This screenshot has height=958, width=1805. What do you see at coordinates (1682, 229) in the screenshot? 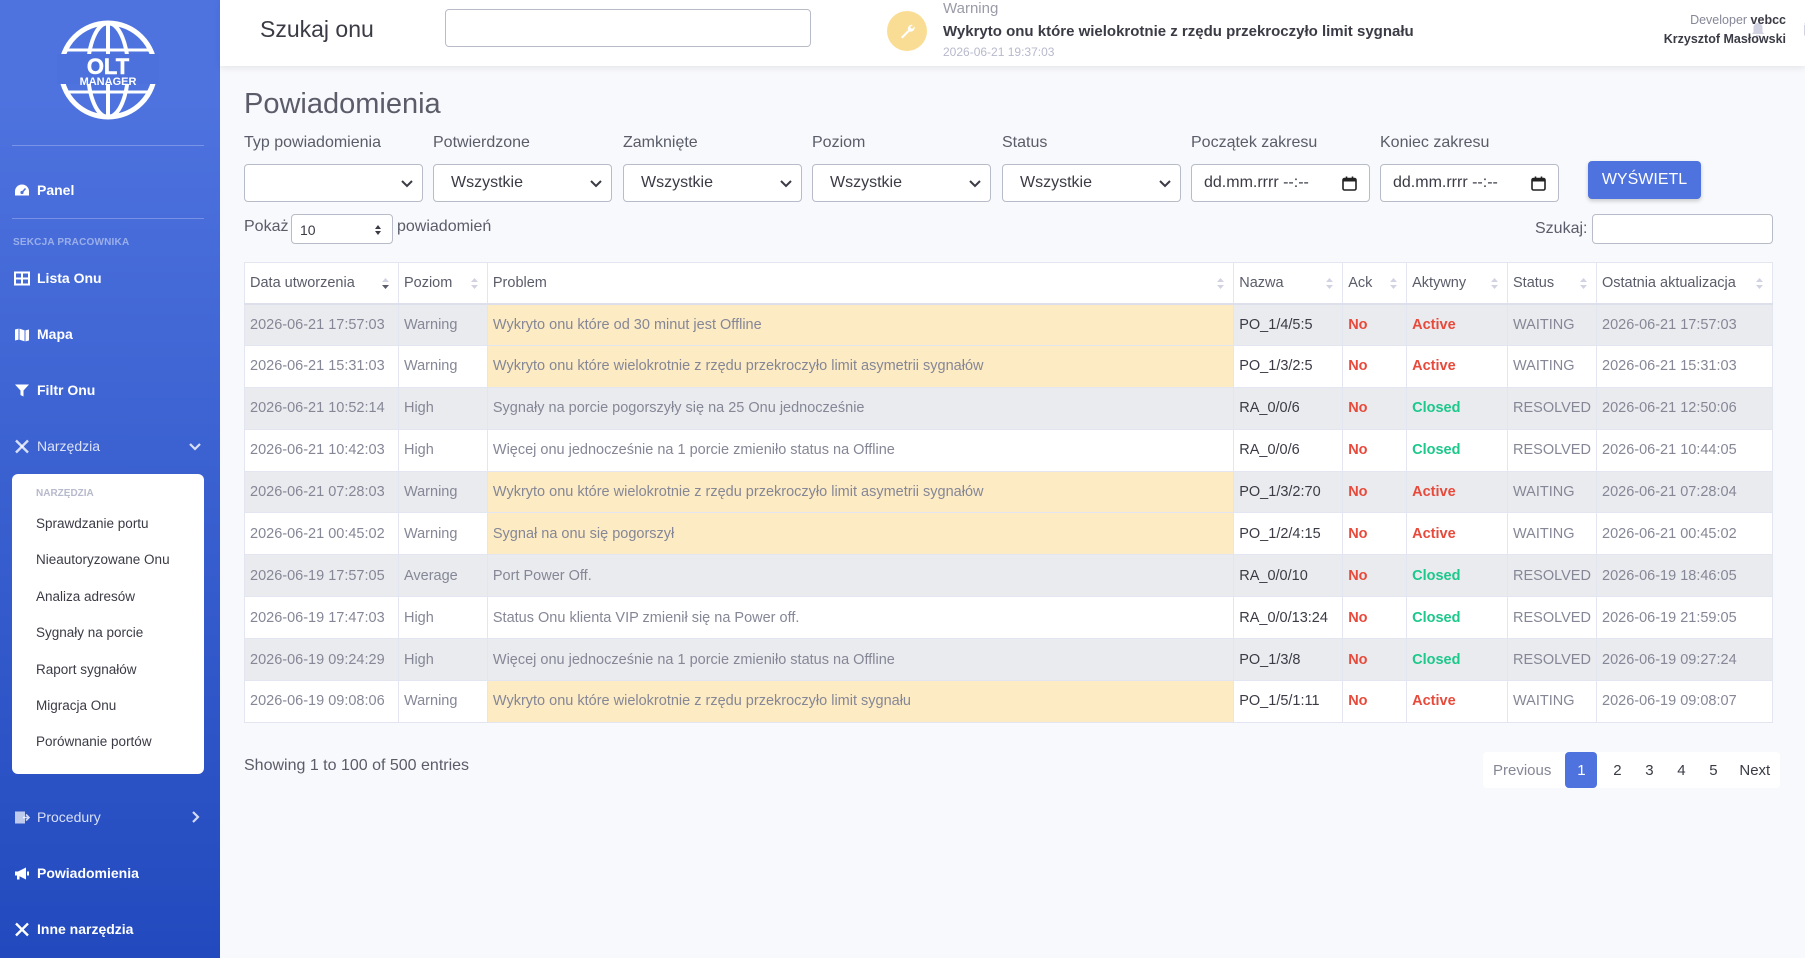
I see `table-search-input` at bounding box center [1682, 229].